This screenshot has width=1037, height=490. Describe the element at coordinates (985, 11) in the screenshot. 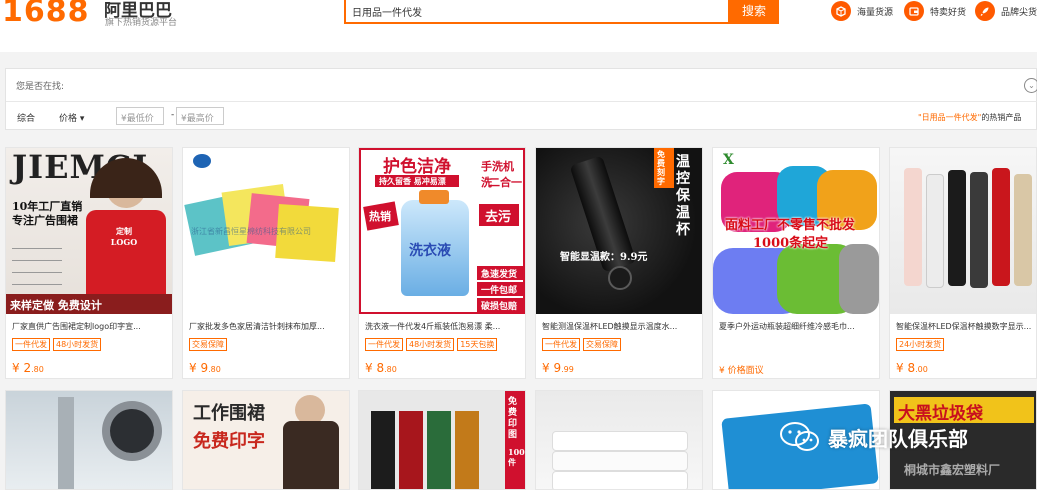

I see `rocket-icon` at that location.